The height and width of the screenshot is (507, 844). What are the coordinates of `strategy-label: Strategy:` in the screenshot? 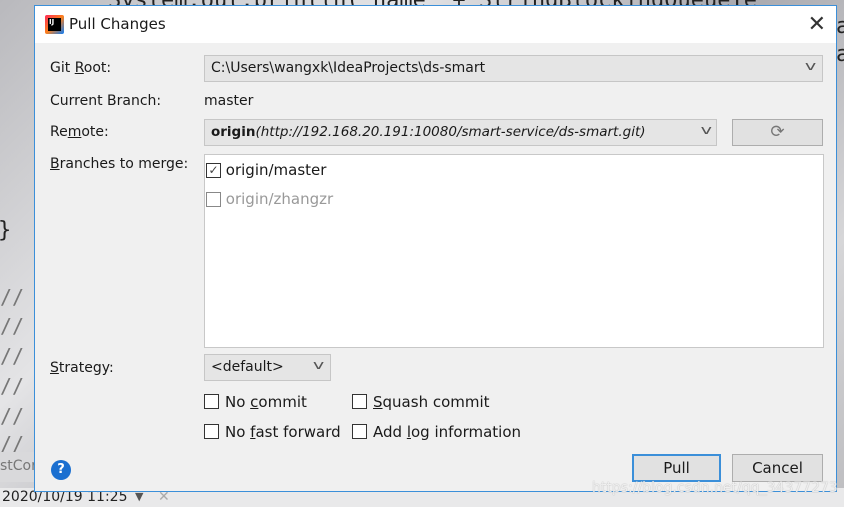 It's located at (82, 368).